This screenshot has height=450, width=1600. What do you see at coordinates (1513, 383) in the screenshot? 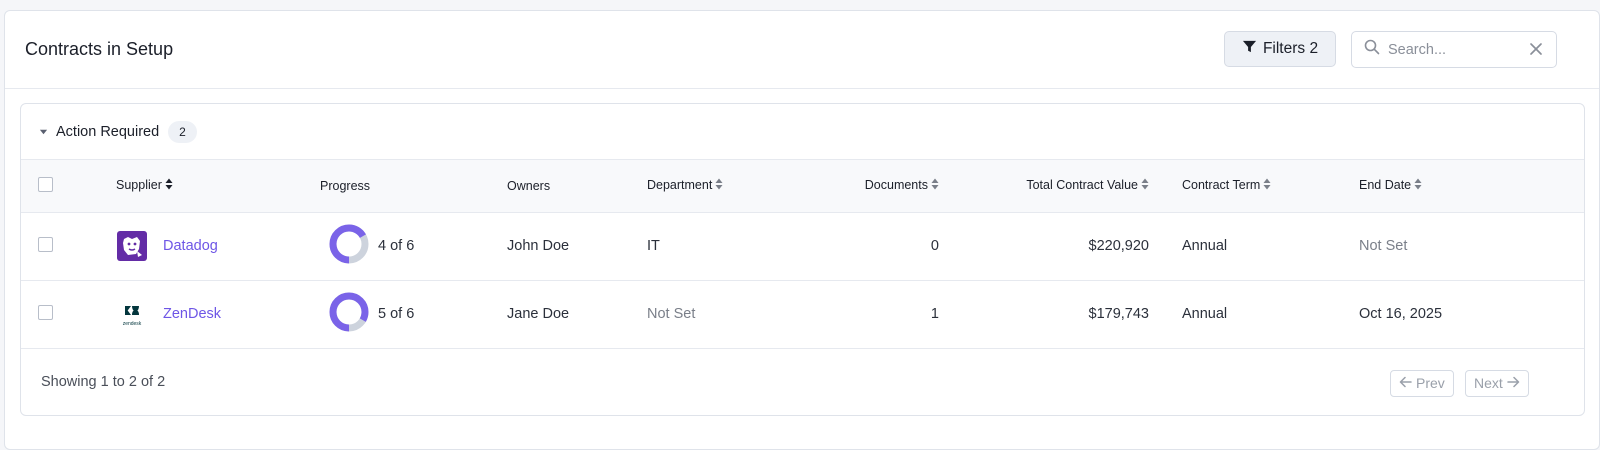
I see `arrow-right-icon` at bounding box center [1513, 383].